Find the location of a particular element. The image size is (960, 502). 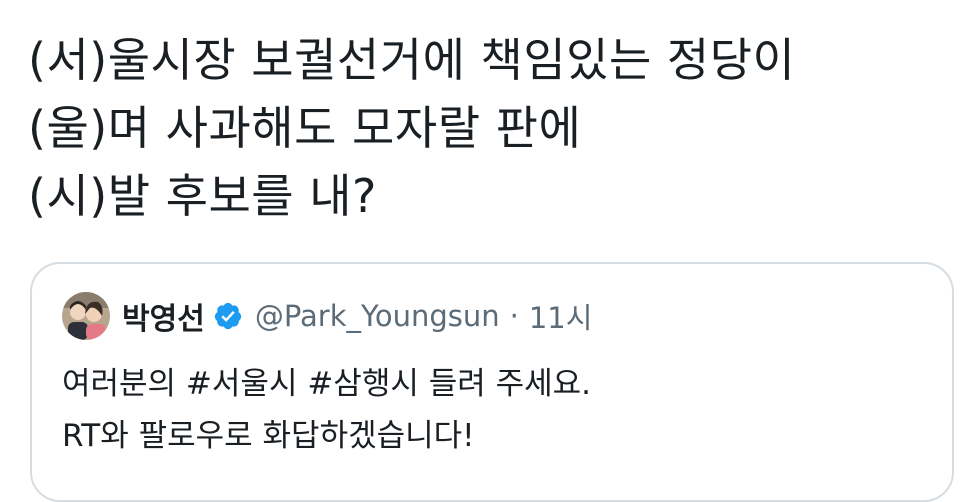

quoted-tweet-header: 박영선 @Park_Youngsun · 11시 is located at coordinates (327, 316).